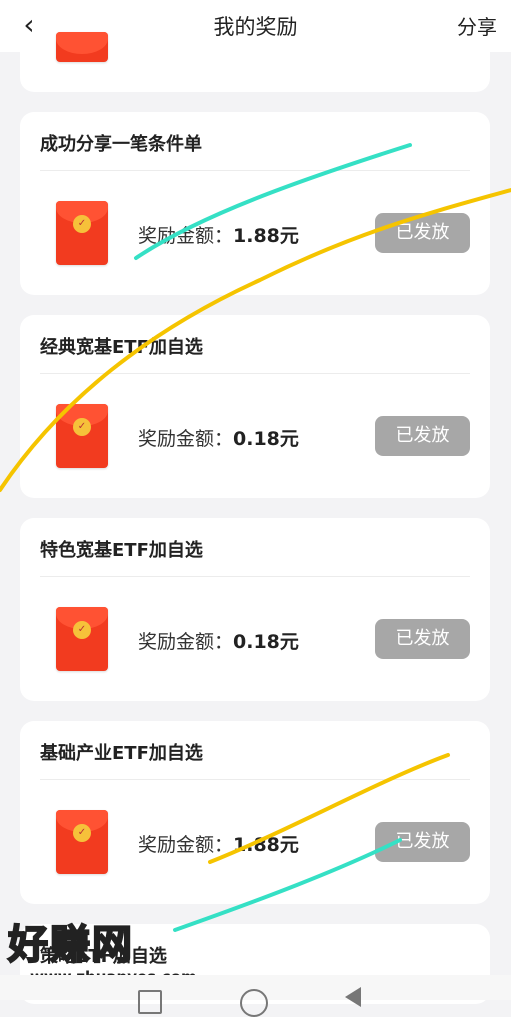 This screenshot has height=1017, width=511. I want to click on watermark-brand: 好赚网, so click(70, 945).